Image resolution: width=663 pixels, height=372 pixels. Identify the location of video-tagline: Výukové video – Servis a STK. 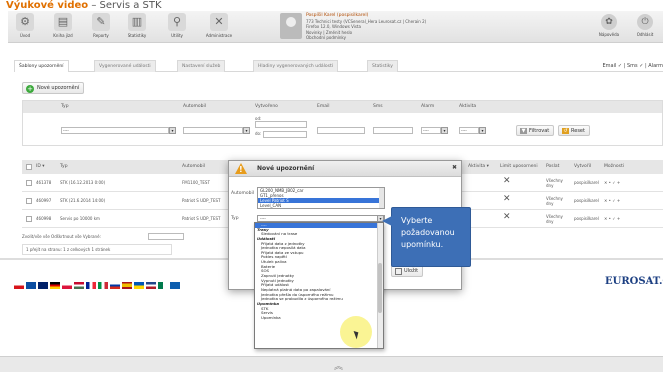
(84, 5).